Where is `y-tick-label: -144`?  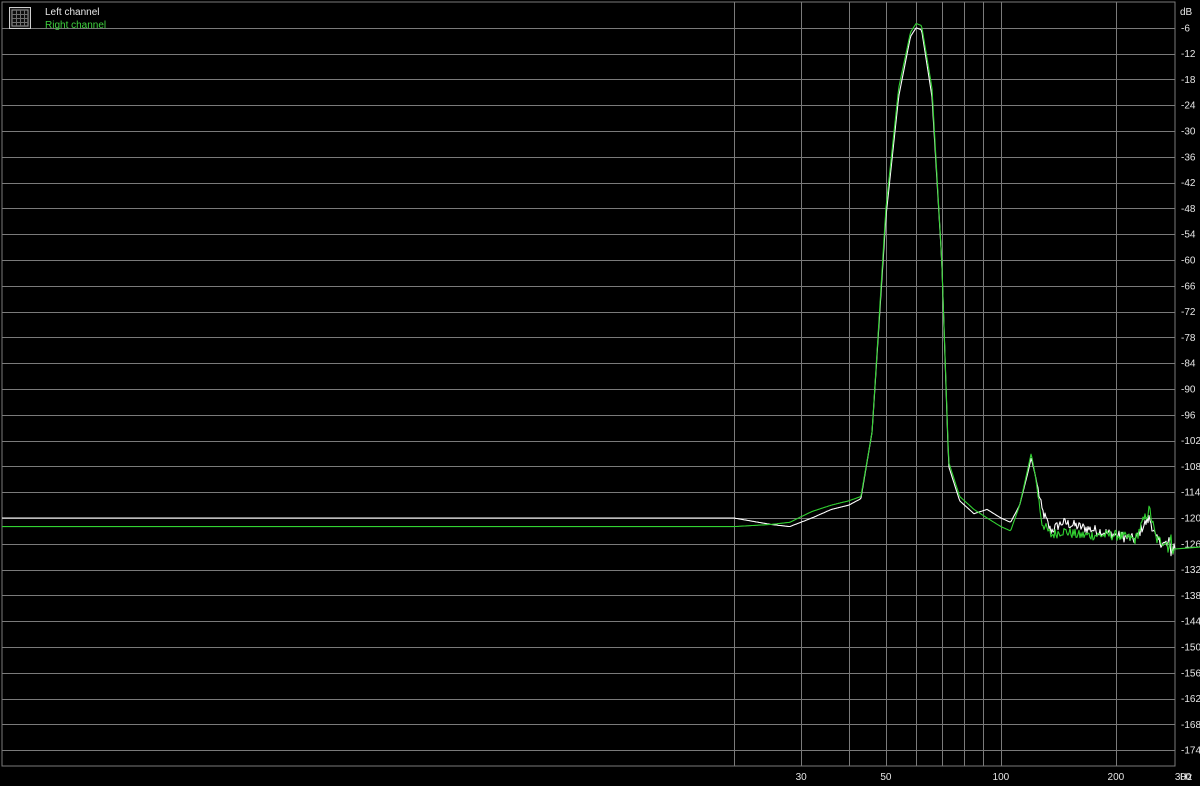 y-tick-label: -144 is located at coordinates (1190, 622).